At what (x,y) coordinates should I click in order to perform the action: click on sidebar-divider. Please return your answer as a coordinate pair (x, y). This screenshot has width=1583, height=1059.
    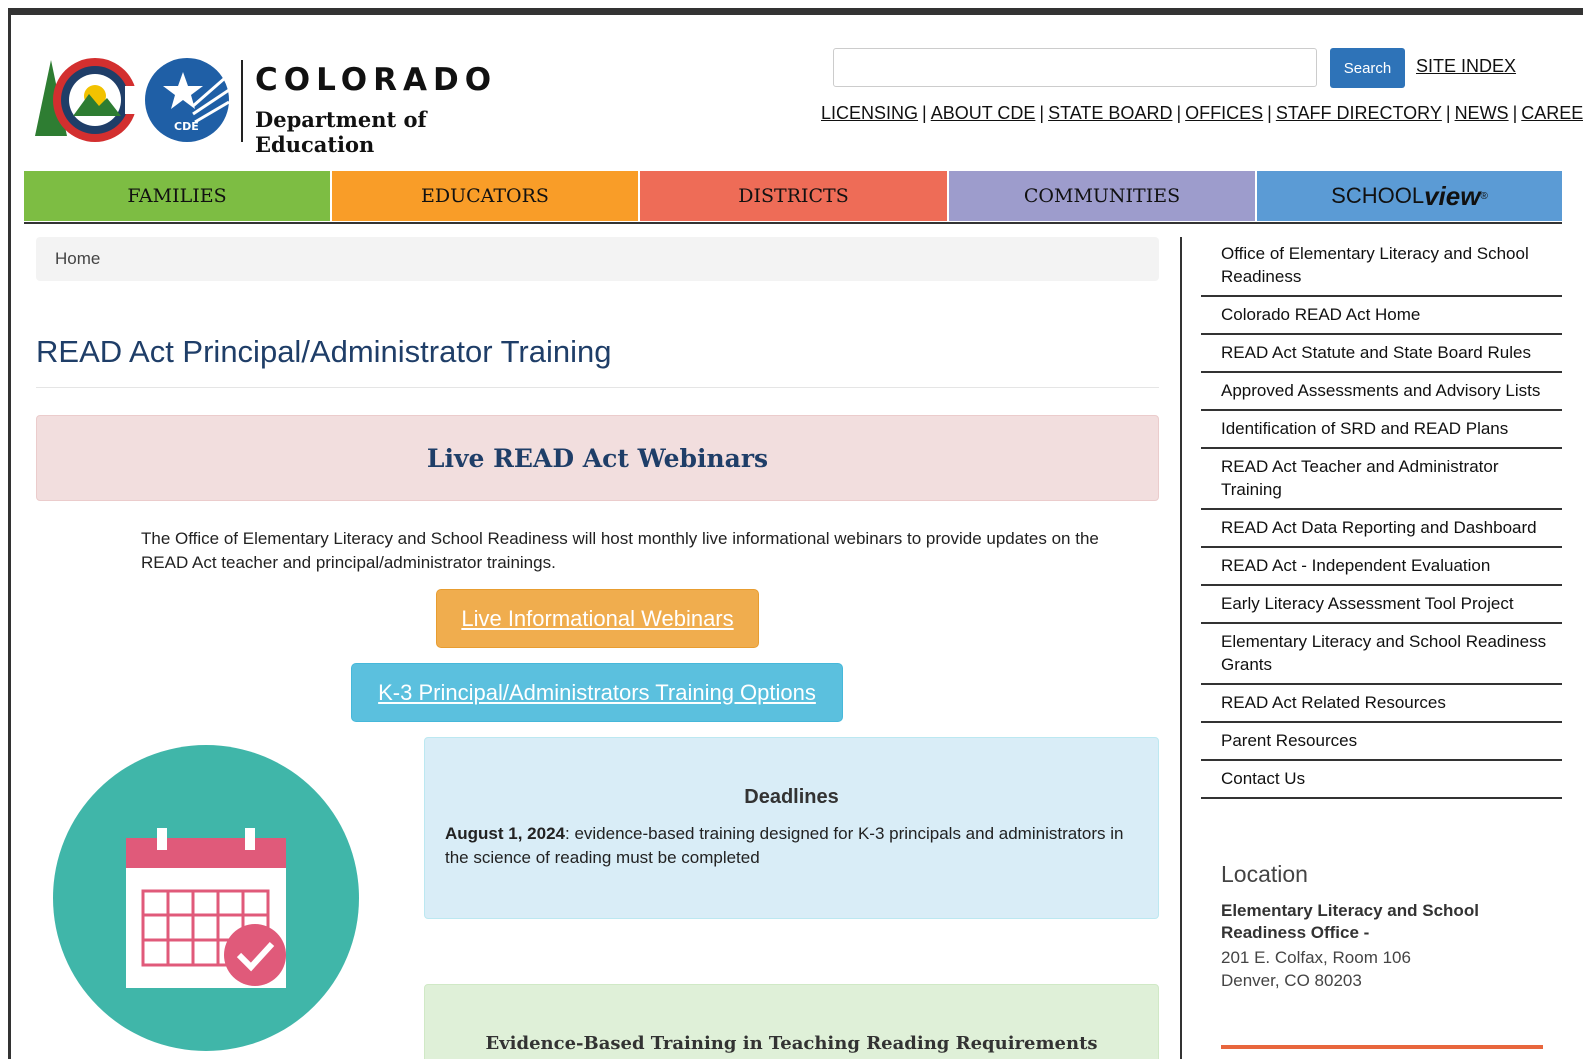
    Looking at the image, I should click on (1181, 648).